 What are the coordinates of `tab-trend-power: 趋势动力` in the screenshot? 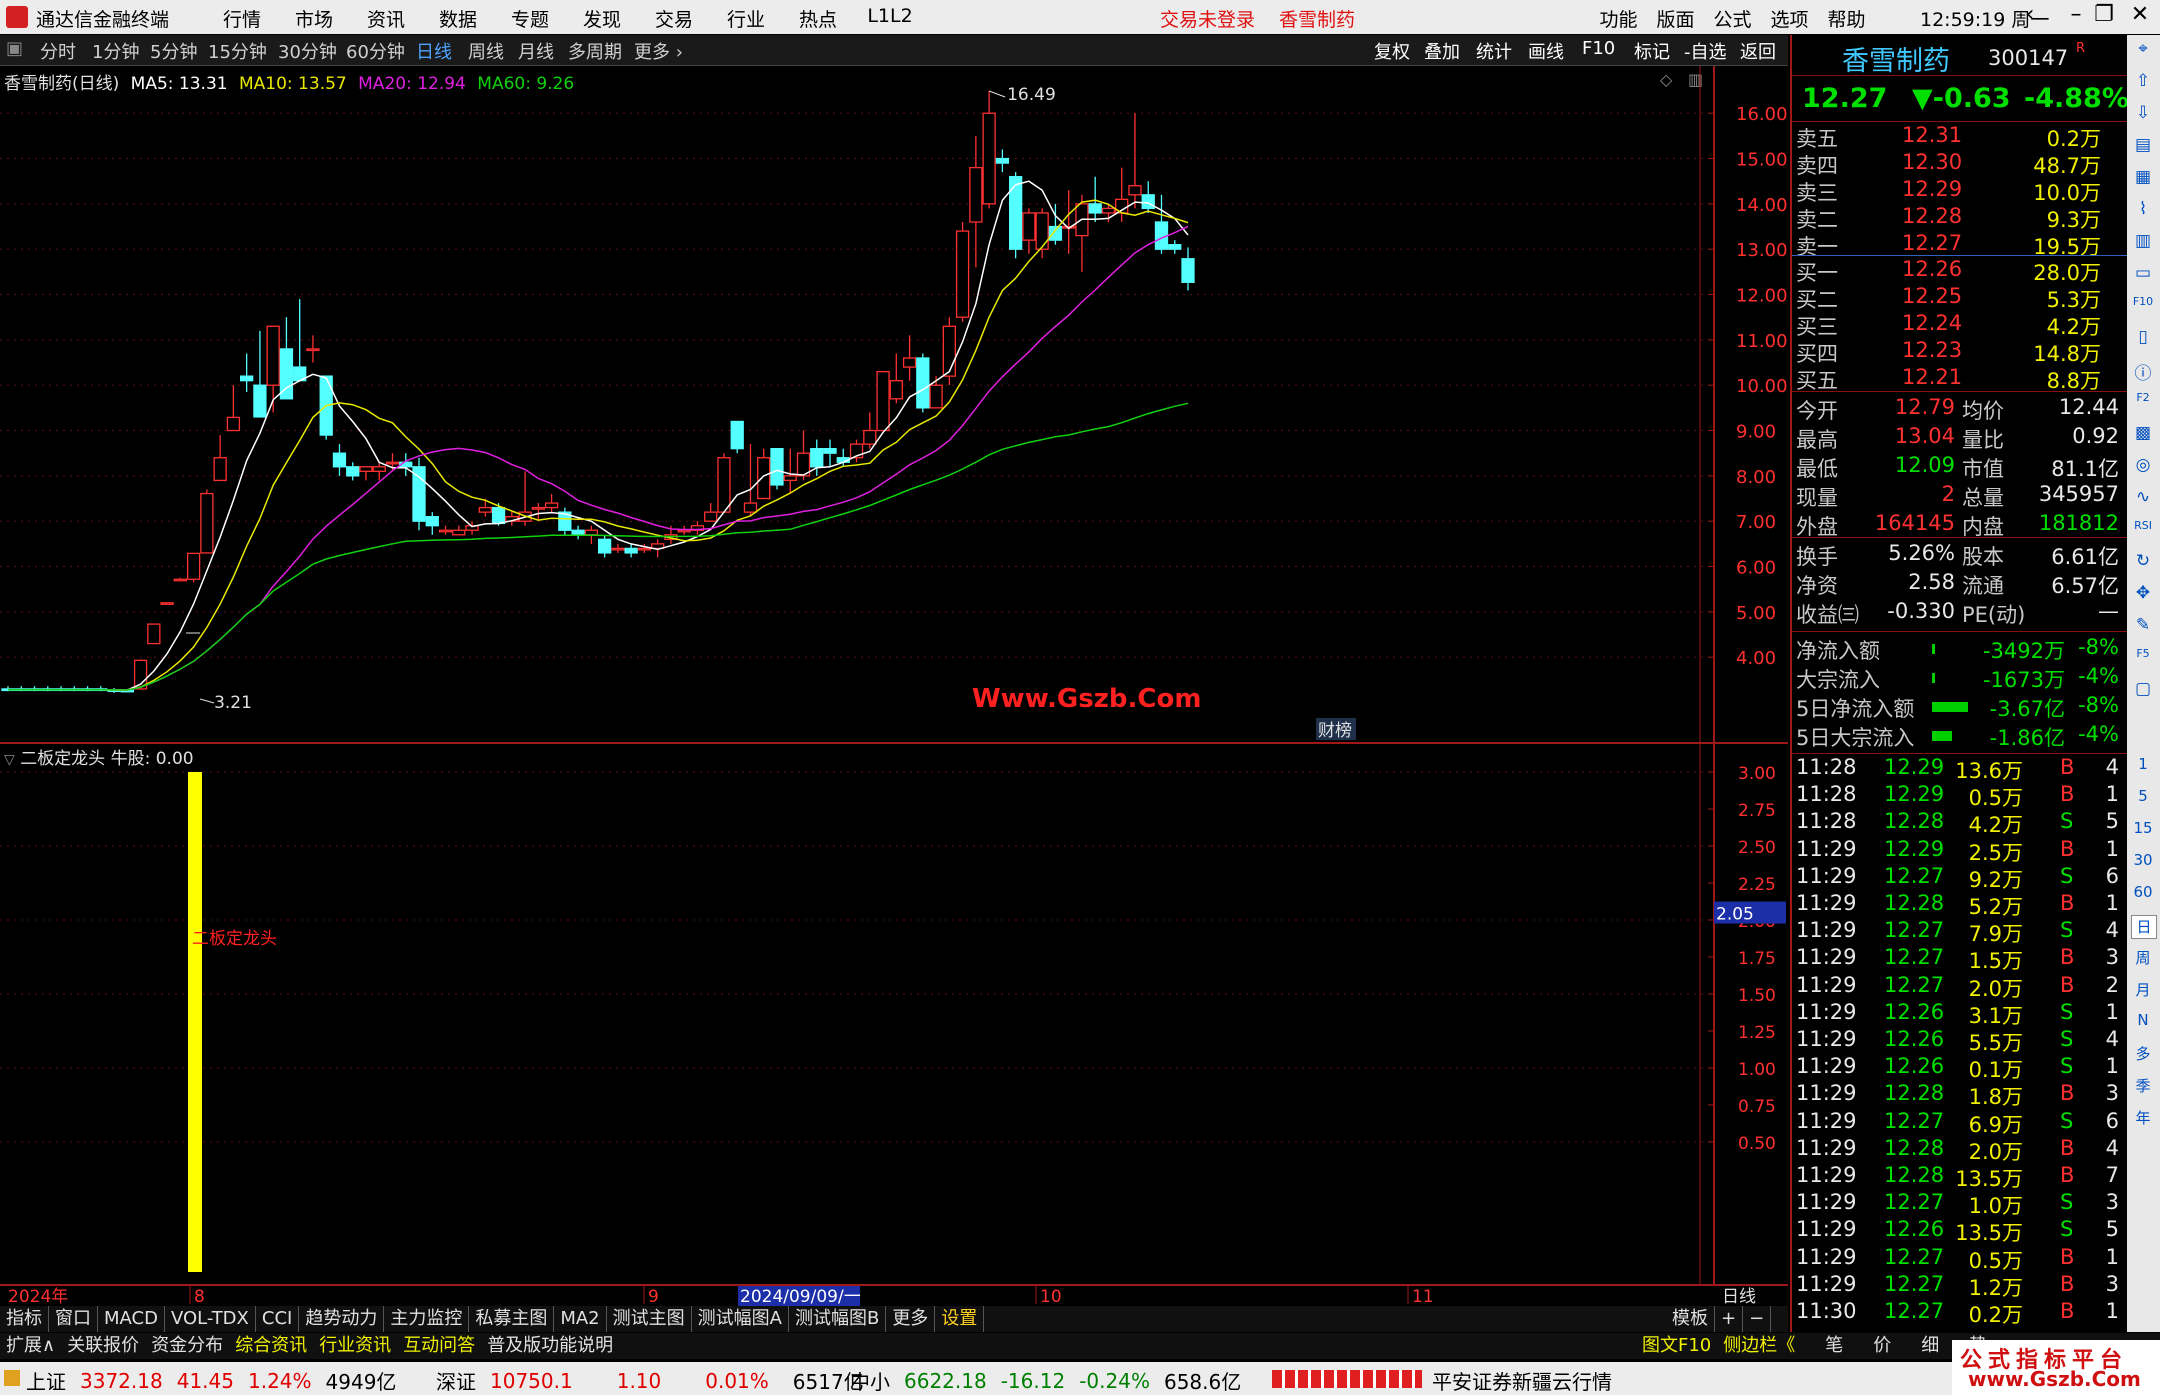 It's located at (342, 1319).